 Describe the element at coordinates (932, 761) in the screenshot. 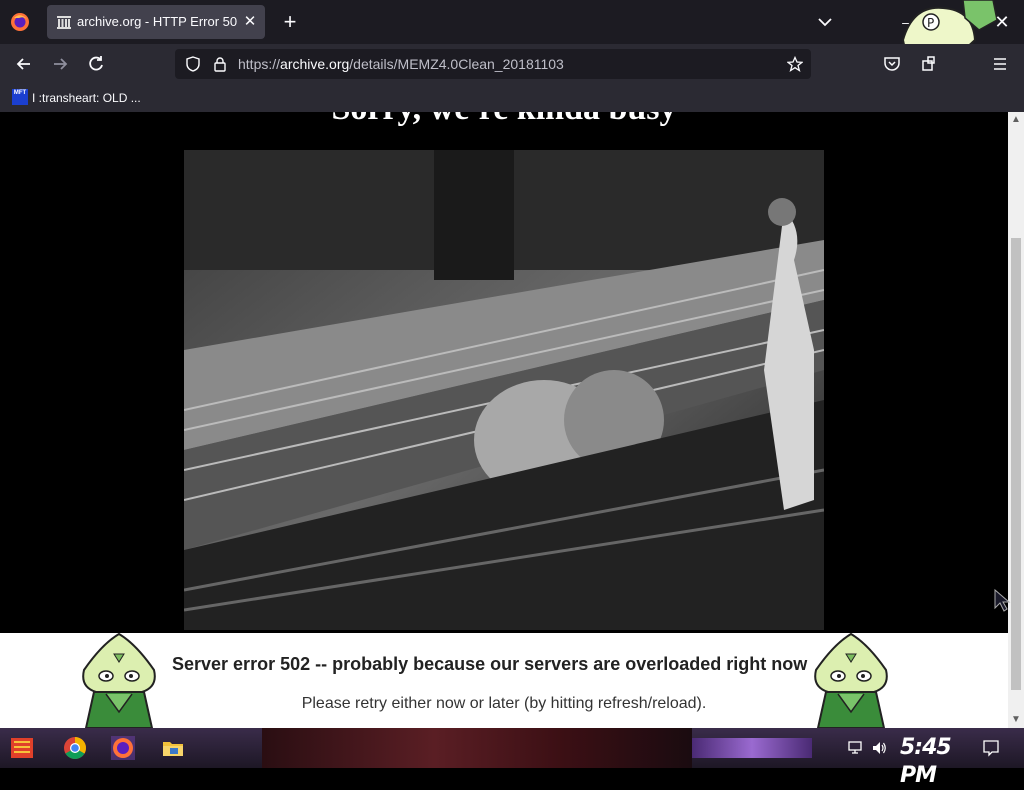

I see `taskbar-clock: 5:45 PM` at that location.